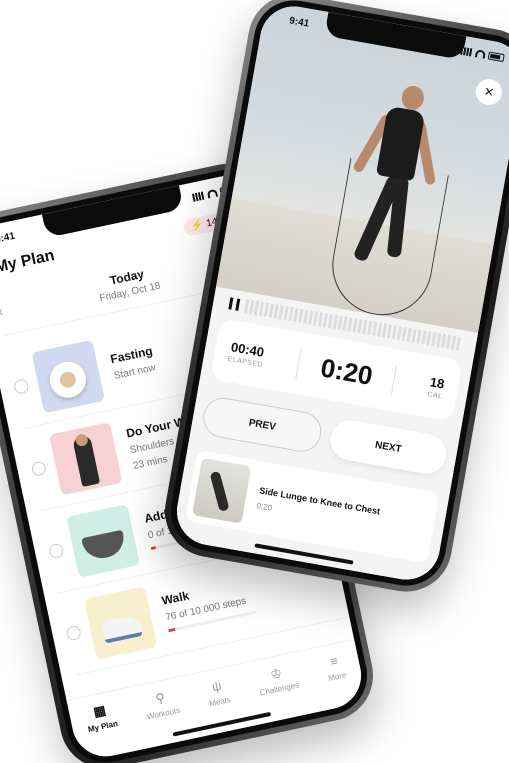 The width and height of the screenshot is (509, 763). Describe the element at coordinates (216, 686) in the screenshot. I see `utensils-icon: ψ` at that location.